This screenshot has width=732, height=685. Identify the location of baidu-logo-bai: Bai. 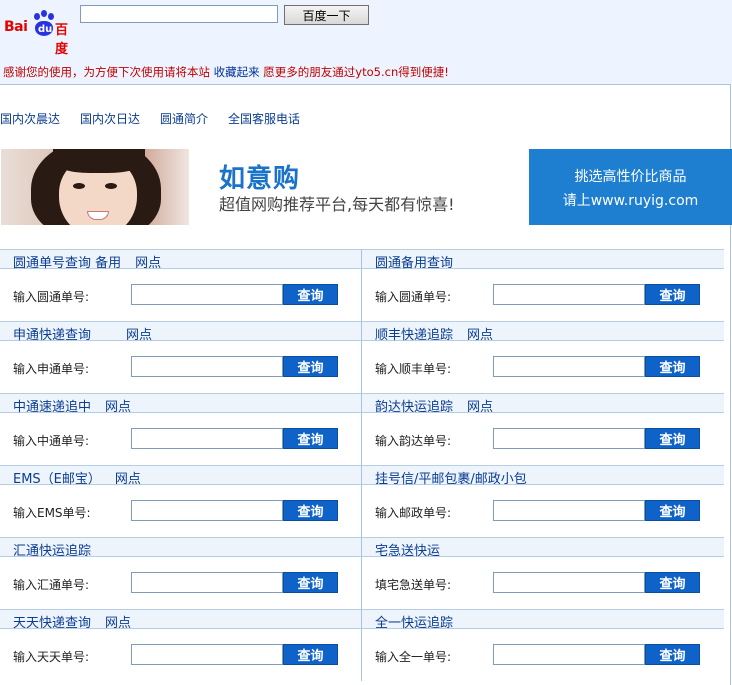
(16, 27).